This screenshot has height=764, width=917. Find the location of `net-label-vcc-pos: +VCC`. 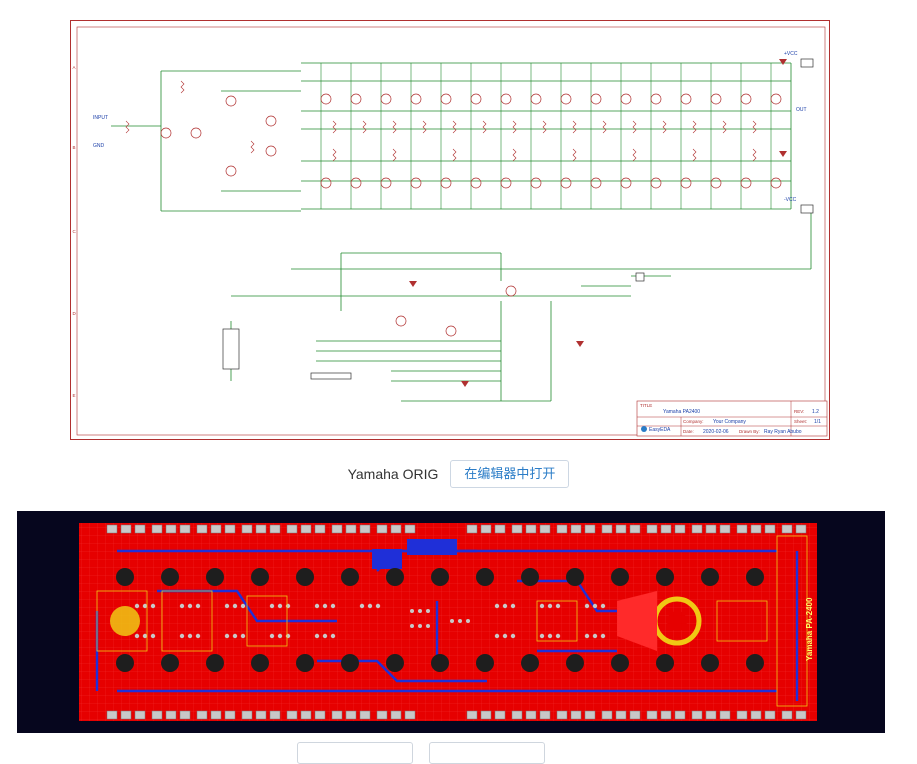

net-label-vcc-pos: +VCC is located at coordinates (791, 54).